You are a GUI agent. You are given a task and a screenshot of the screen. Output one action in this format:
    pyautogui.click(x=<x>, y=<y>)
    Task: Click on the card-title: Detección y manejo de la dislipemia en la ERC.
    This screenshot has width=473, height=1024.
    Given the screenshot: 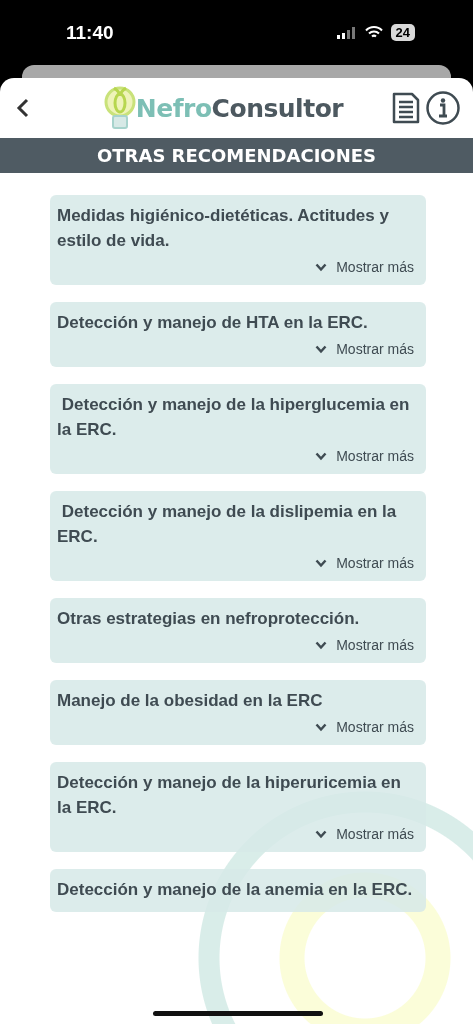 What is the action you would take?
    pyautogui.click(x=227, y=524)
    